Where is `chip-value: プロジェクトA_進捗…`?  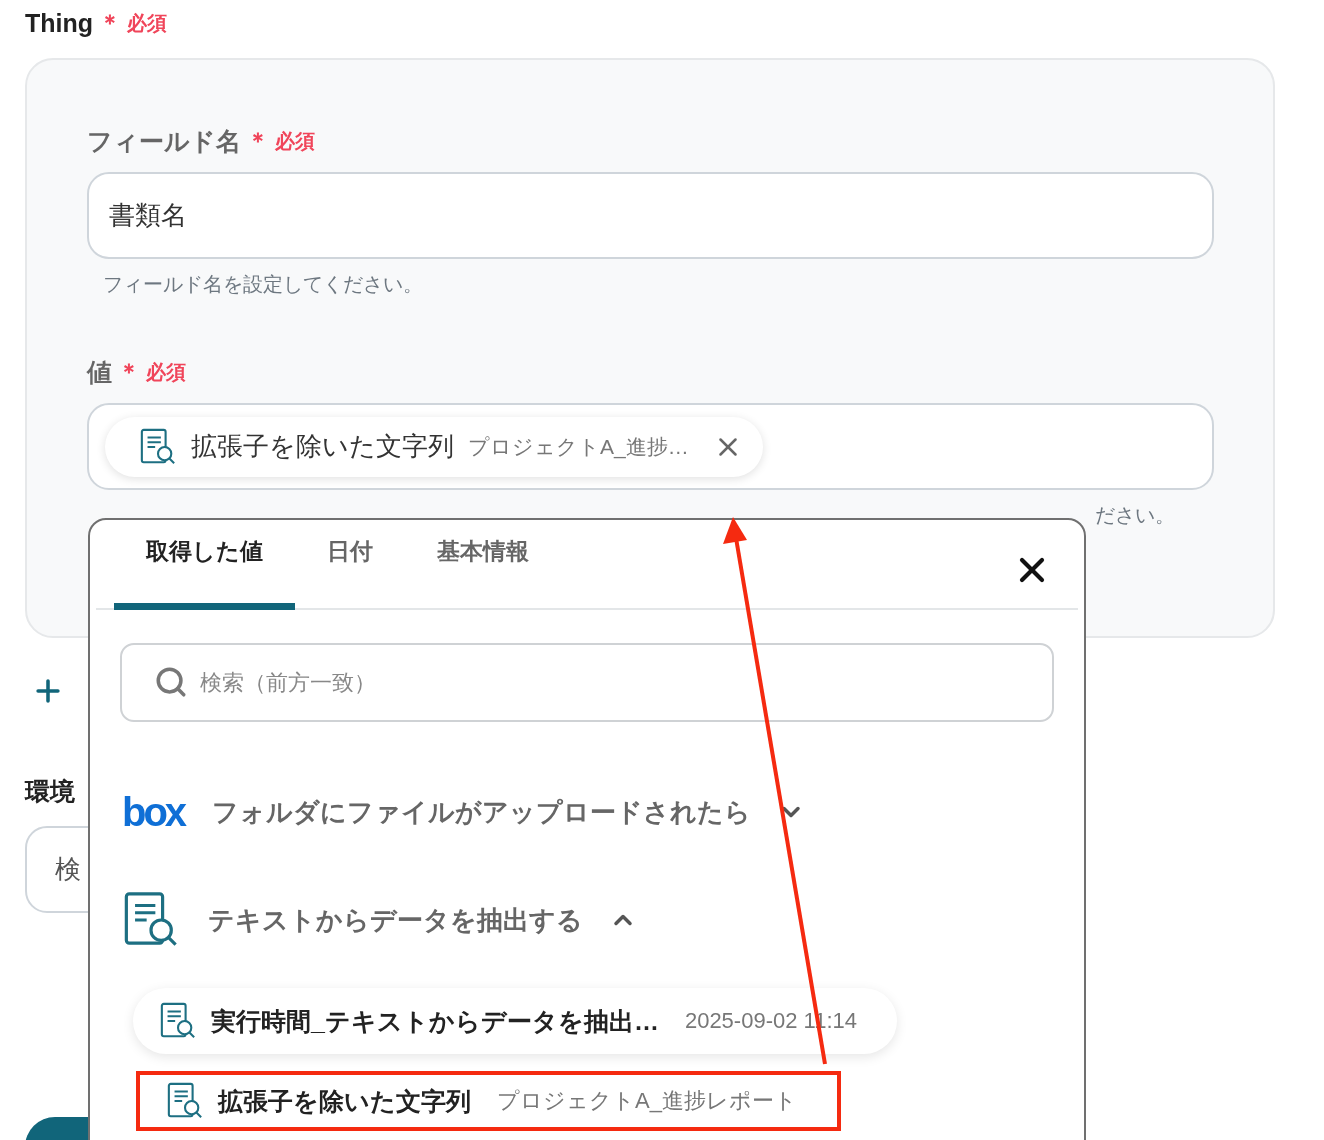 chip-value: プロジェクトA_進捗… is located at coordinates (578, 447).